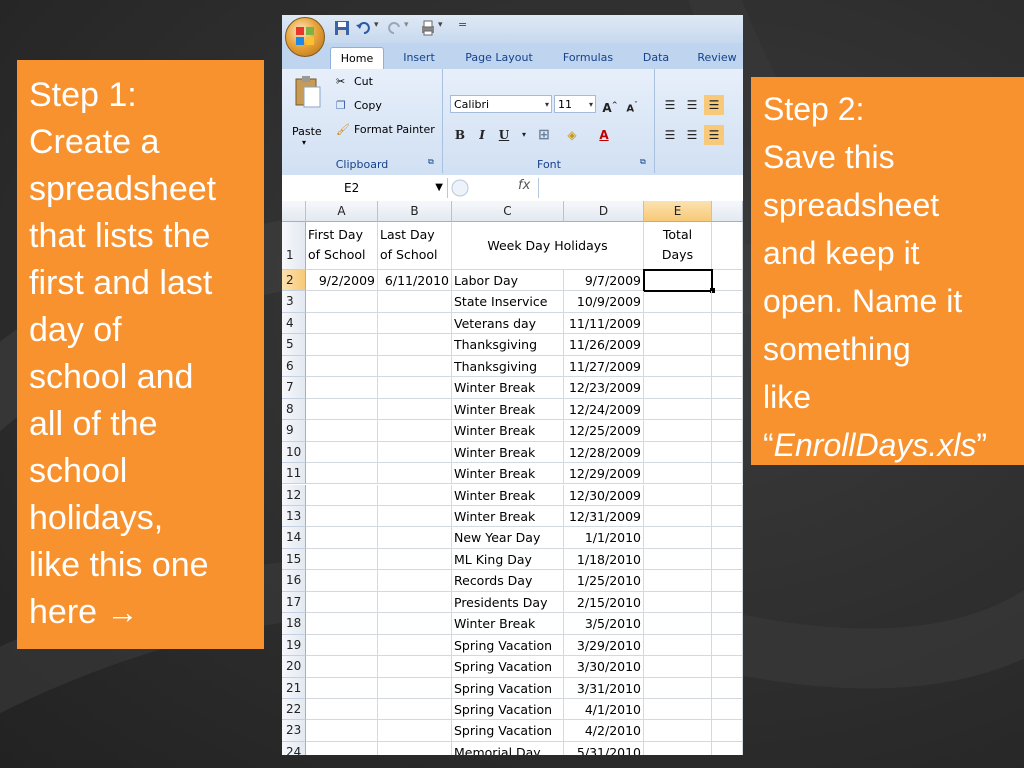  What do you see at coordinates (604, 667) in the screenshot?
I see `holiday-date-cell: 3/30/2010` at bounding box center [604, 667].